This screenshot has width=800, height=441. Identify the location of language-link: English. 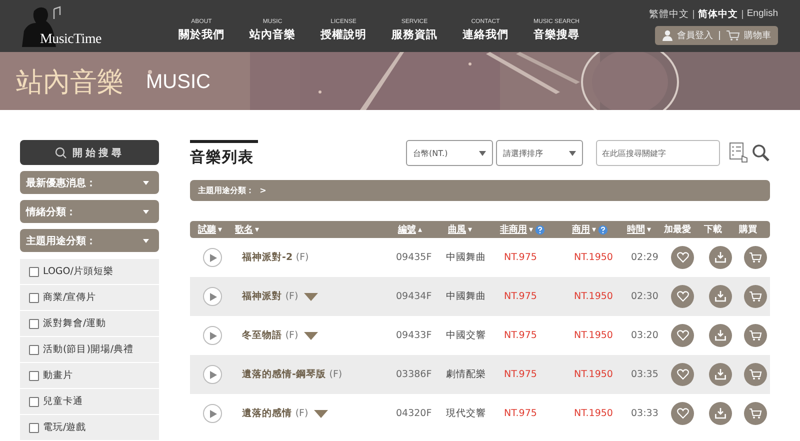
(762, 14).